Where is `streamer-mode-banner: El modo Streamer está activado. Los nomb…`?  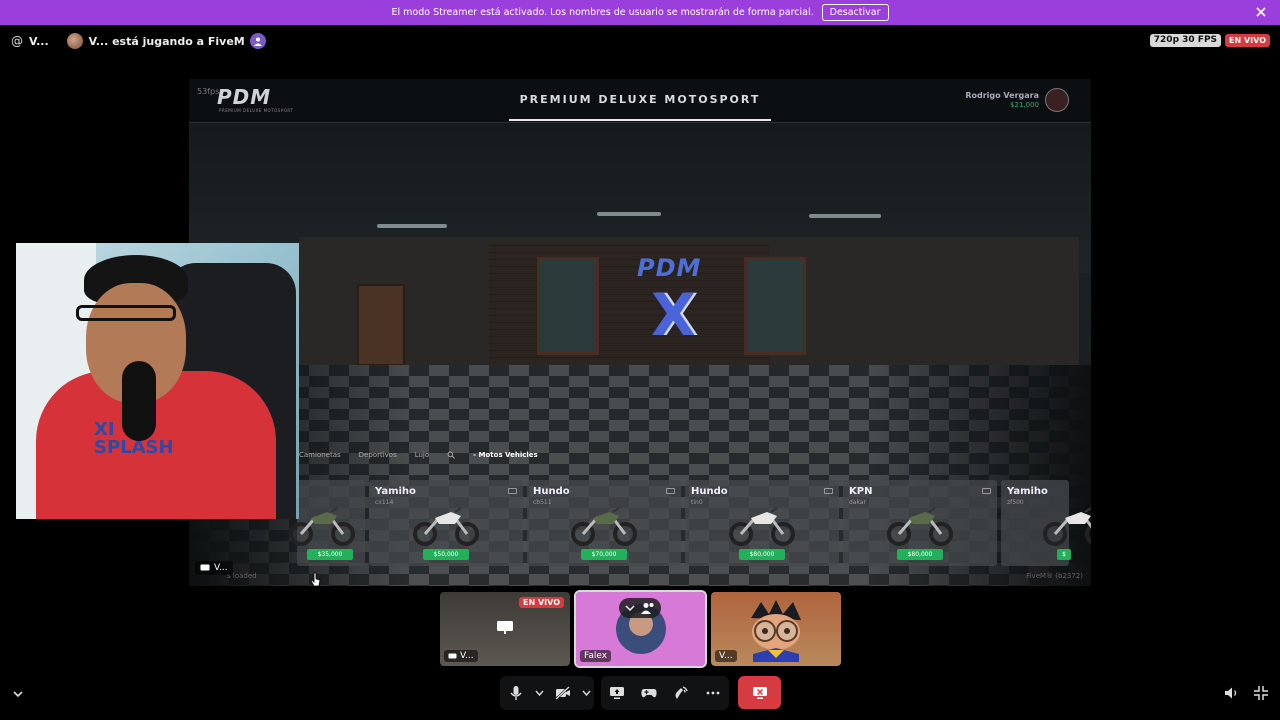 streamer-mode-banner: El modo Streamer está activado. Los nomb… is located at coordinates (640, 12).